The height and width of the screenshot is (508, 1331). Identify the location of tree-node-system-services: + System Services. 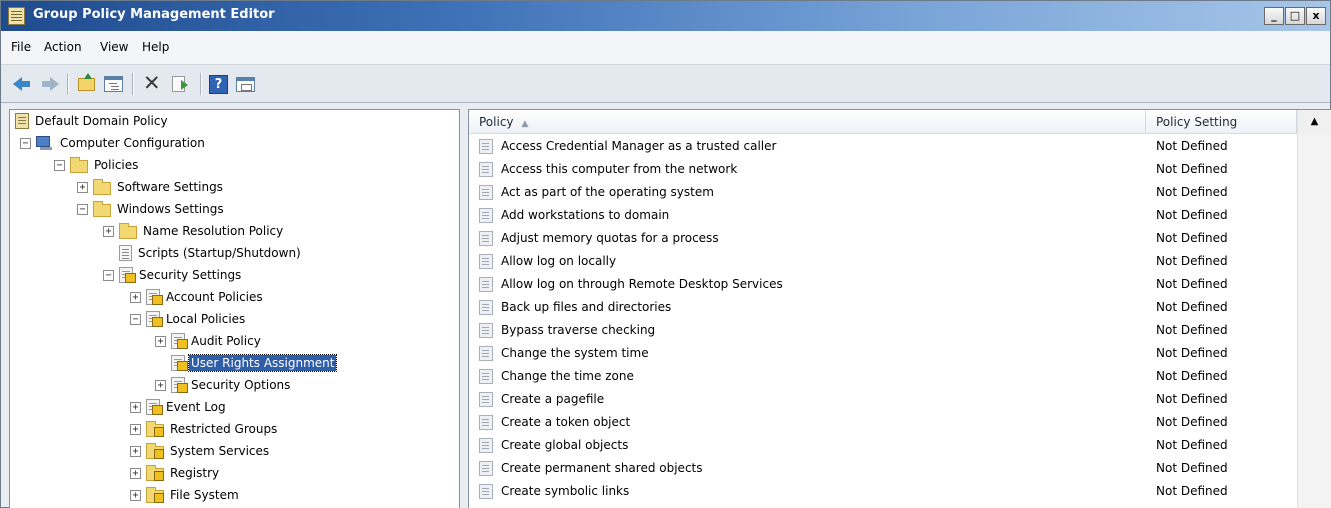
(200, 451).